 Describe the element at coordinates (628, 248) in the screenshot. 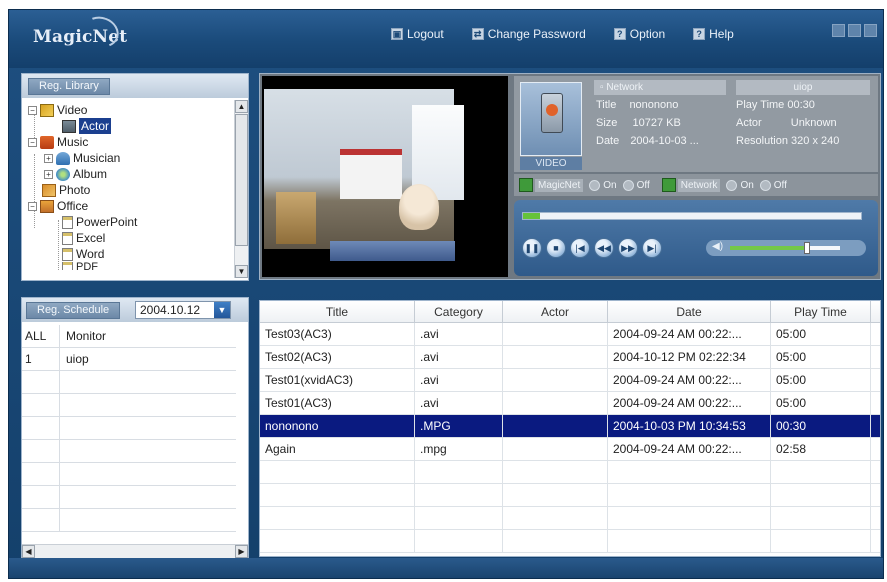

I see `fast-forward-button: ▶▶` at that location.